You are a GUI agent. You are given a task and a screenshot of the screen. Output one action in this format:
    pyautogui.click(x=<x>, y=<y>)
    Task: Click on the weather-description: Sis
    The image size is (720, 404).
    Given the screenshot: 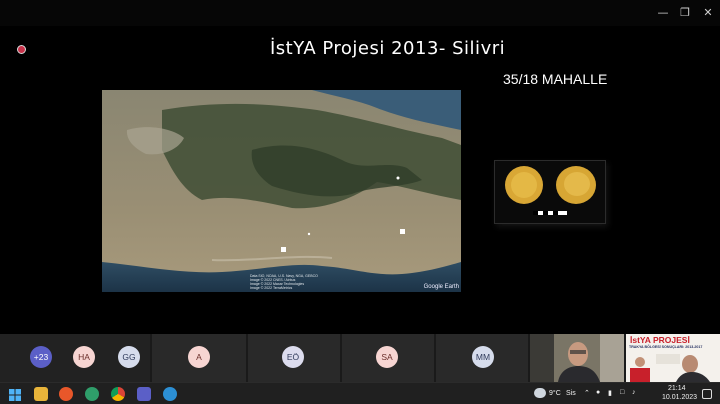 What is the action you would take?
    pyautogui.click(x=571, y=393)
    